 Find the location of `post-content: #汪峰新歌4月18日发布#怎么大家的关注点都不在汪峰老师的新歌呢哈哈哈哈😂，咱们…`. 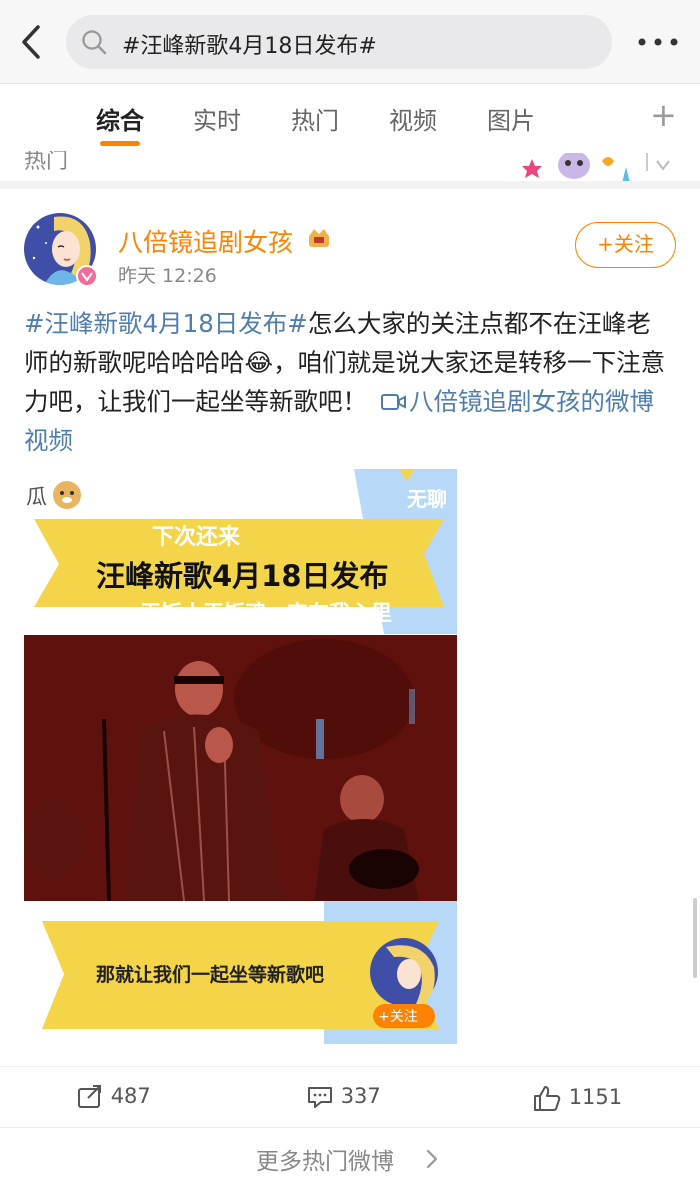

post-content: #汪峰新歌4月18日发布#怎么大家的关注点都不在汪峰老师的新歌呢哈哈哈哈😂，咱们… is located at coordinates (349, 382).